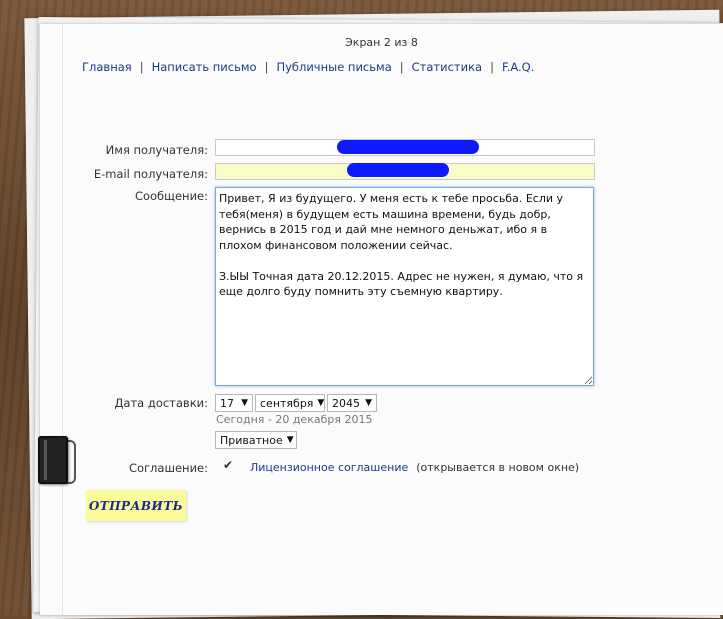  What do you see at coordinates (171, 196) in the screenshot?
I see `message-label: Сообщение:` at bounding box center [171, 196].